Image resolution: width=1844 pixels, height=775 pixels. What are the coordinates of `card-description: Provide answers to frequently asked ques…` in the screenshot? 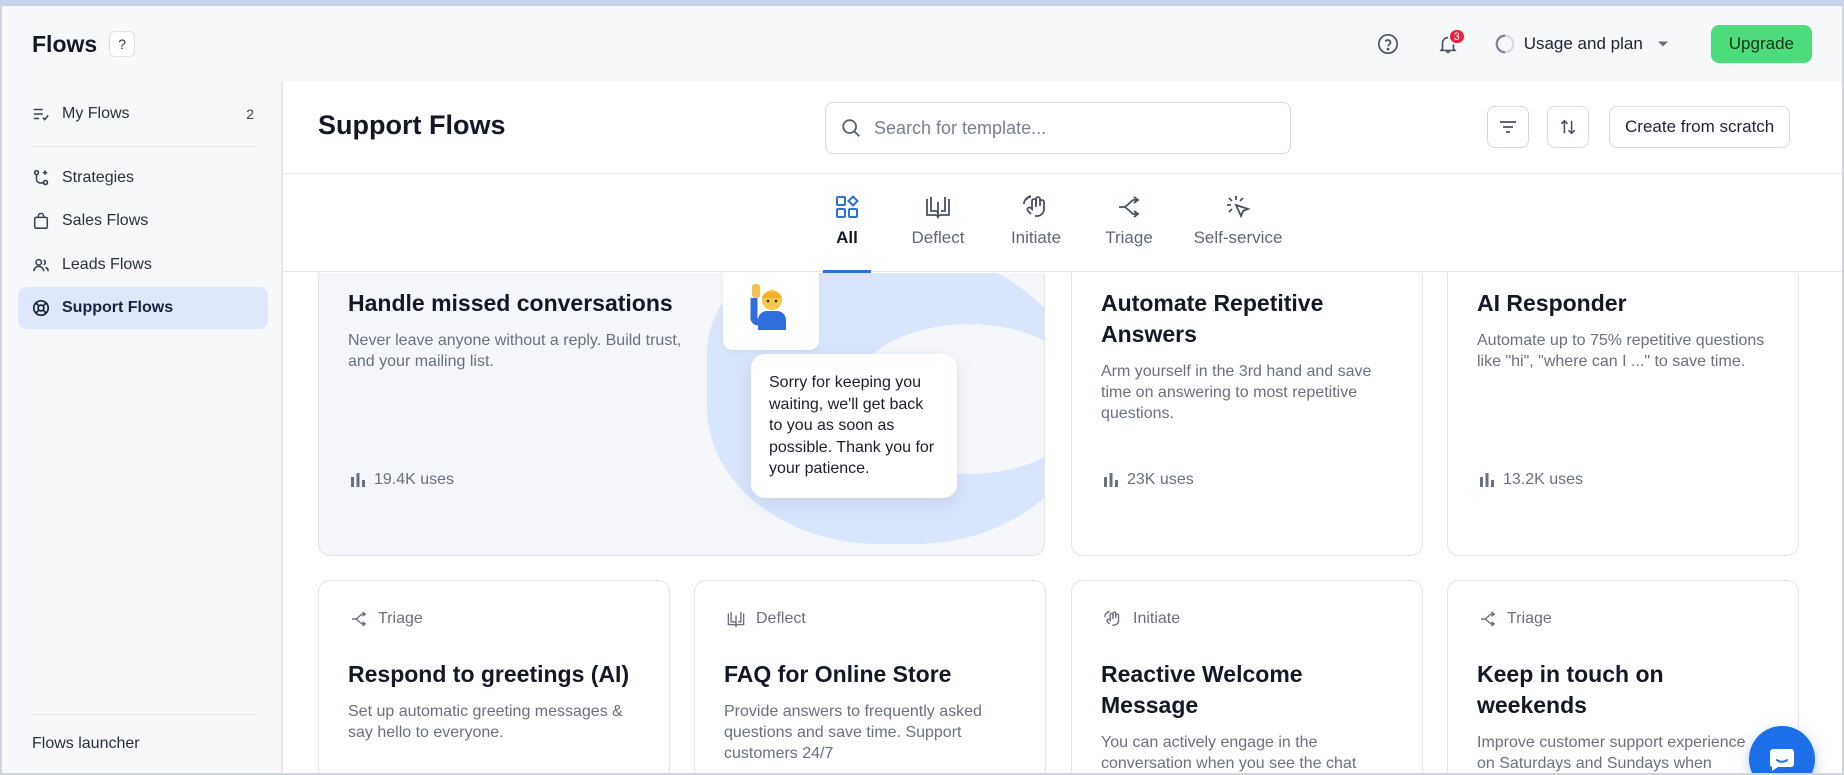 It's located at (853, 732).